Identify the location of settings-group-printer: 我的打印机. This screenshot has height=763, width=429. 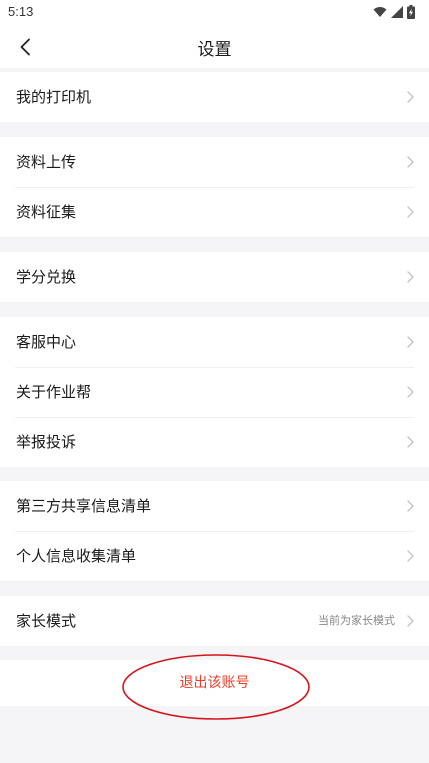
(214, 97).